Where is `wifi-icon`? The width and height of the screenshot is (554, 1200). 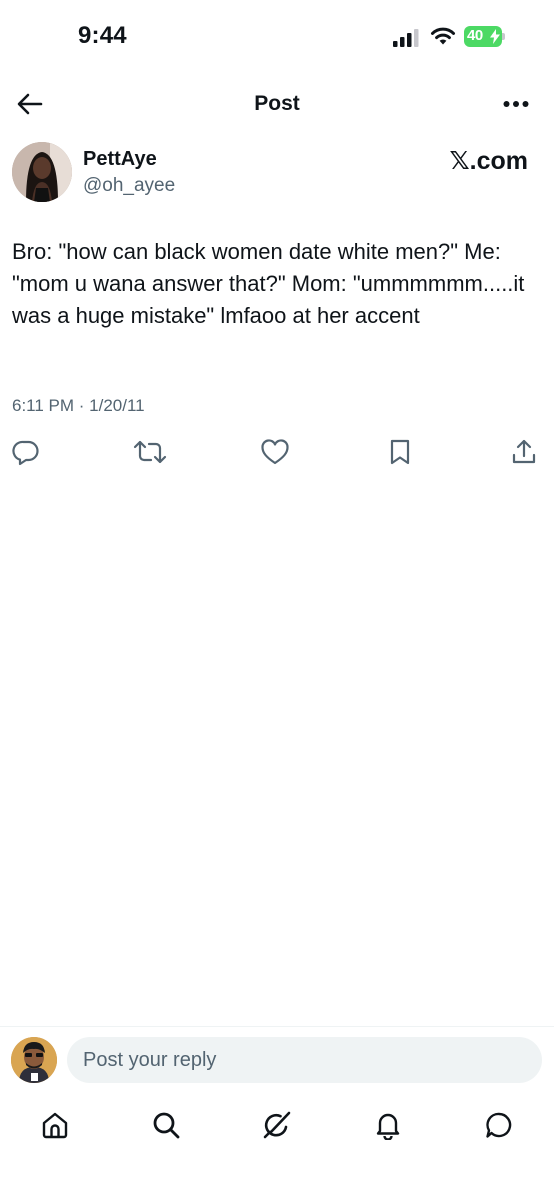
wifi-icon is located at coordinates (443, 36).